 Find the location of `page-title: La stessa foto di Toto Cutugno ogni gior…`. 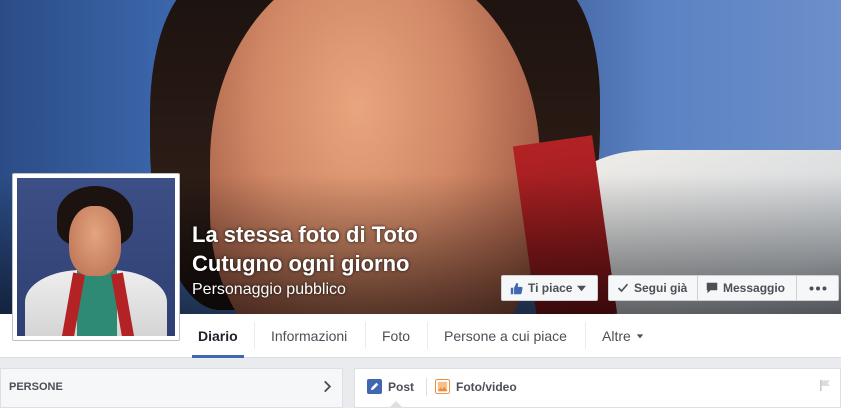

page-title: La stessa foto di Toto Cutugno ogni gior… is located at coordinates (342, 249).